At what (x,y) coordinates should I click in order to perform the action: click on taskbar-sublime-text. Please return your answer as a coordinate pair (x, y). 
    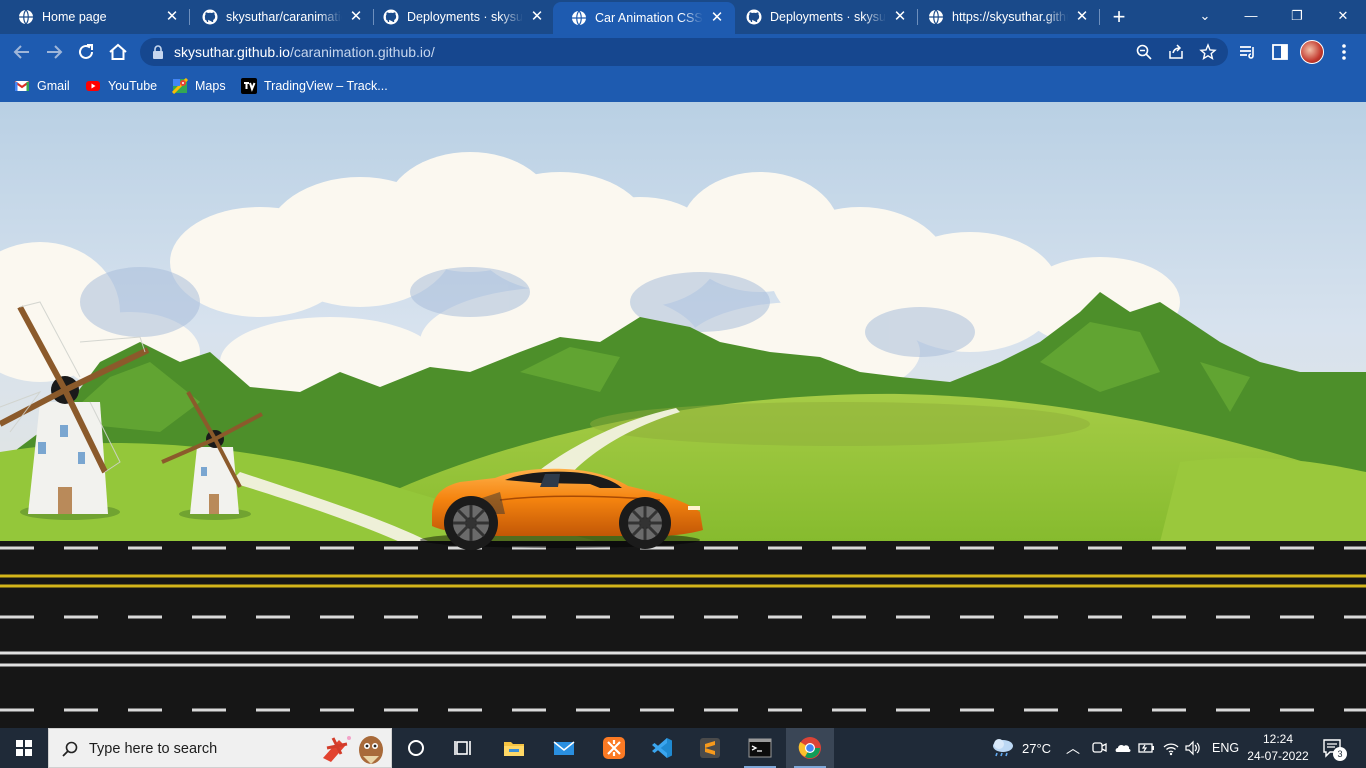
    Looking at the image, I should click on (710, 748).